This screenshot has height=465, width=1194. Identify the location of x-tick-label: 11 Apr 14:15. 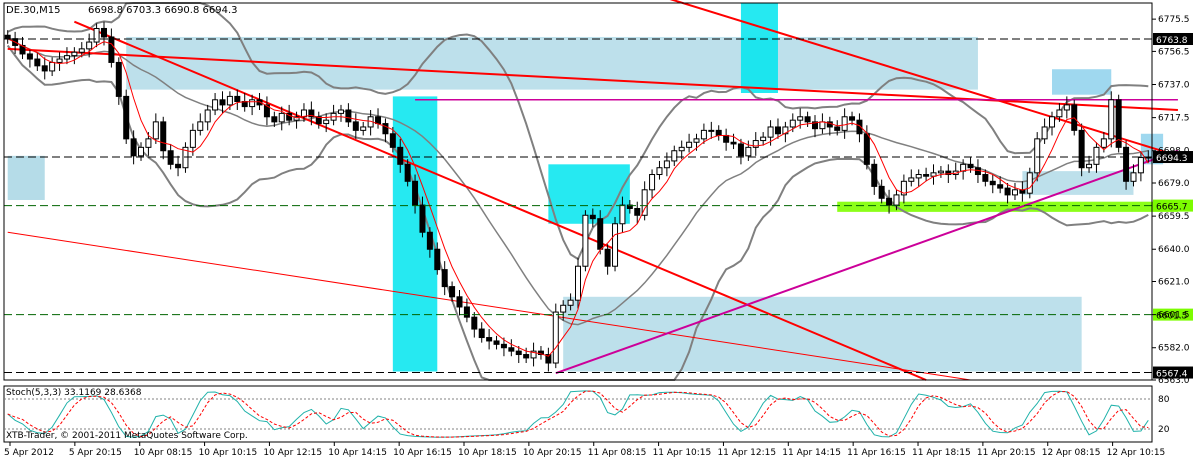
(811, 453).